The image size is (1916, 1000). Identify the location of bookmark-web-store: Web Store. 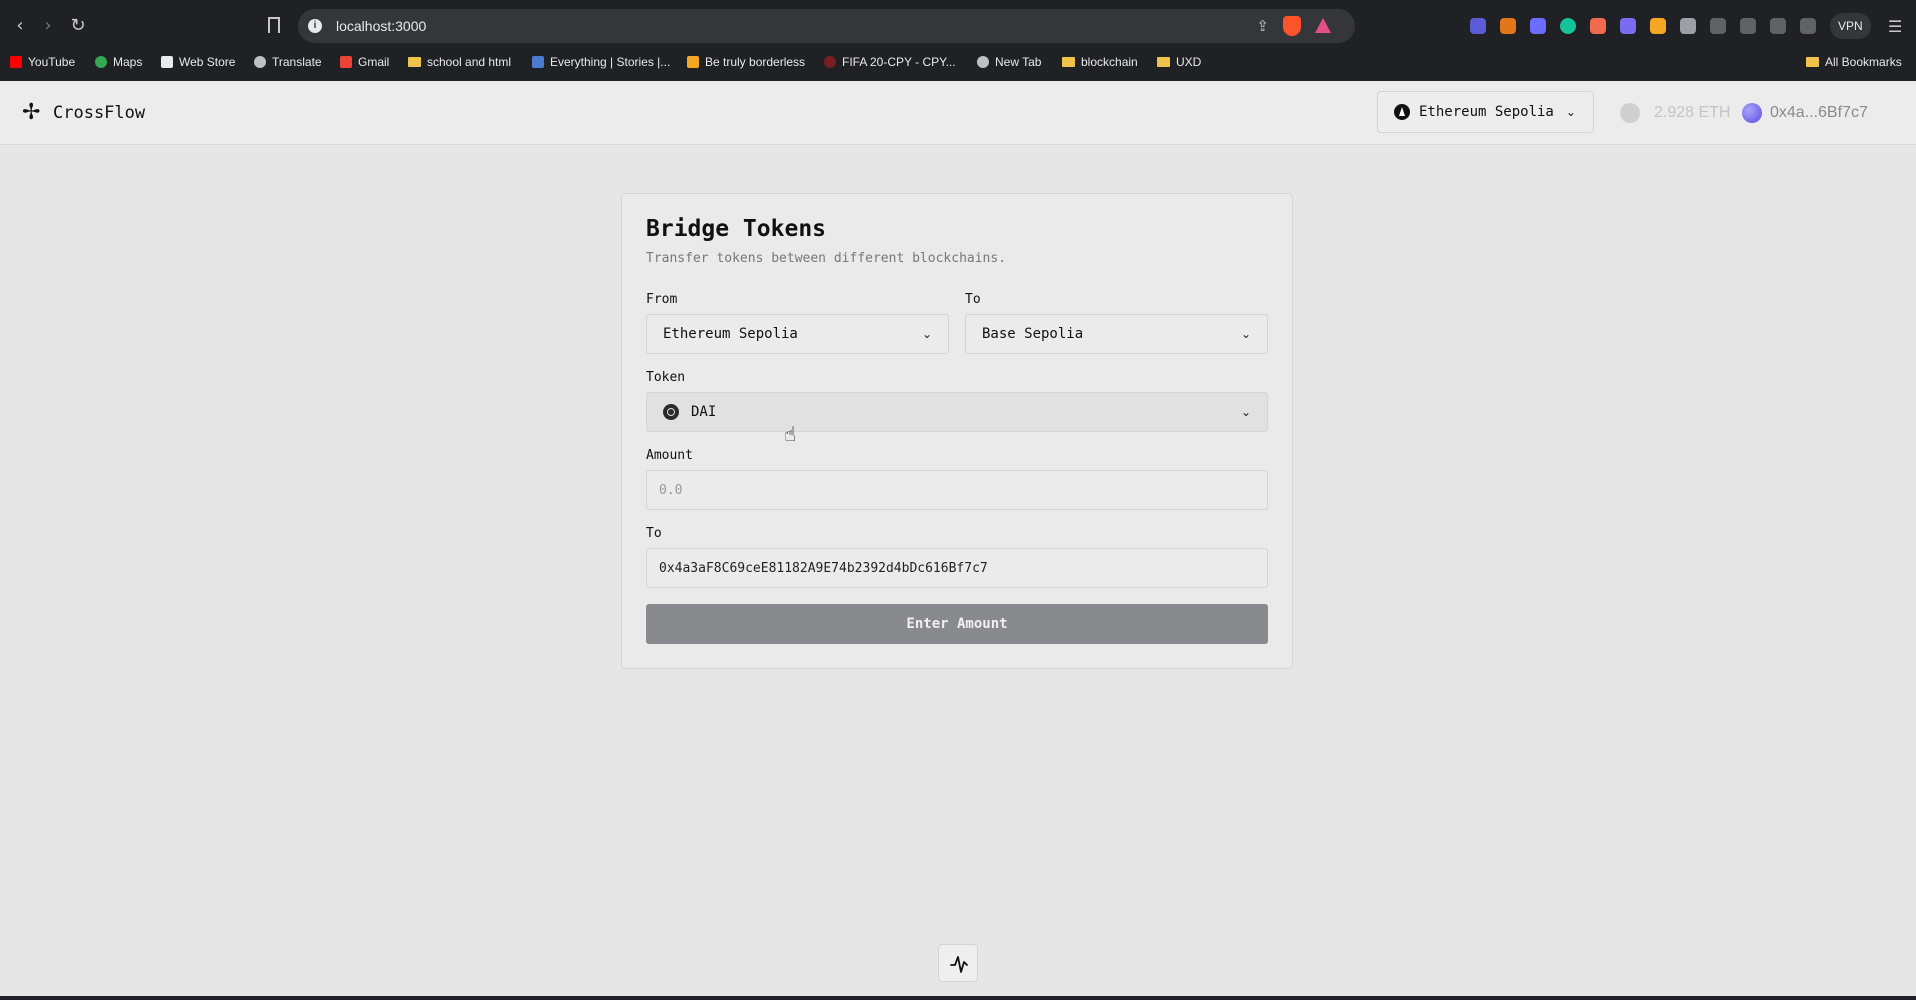
(198, 62).